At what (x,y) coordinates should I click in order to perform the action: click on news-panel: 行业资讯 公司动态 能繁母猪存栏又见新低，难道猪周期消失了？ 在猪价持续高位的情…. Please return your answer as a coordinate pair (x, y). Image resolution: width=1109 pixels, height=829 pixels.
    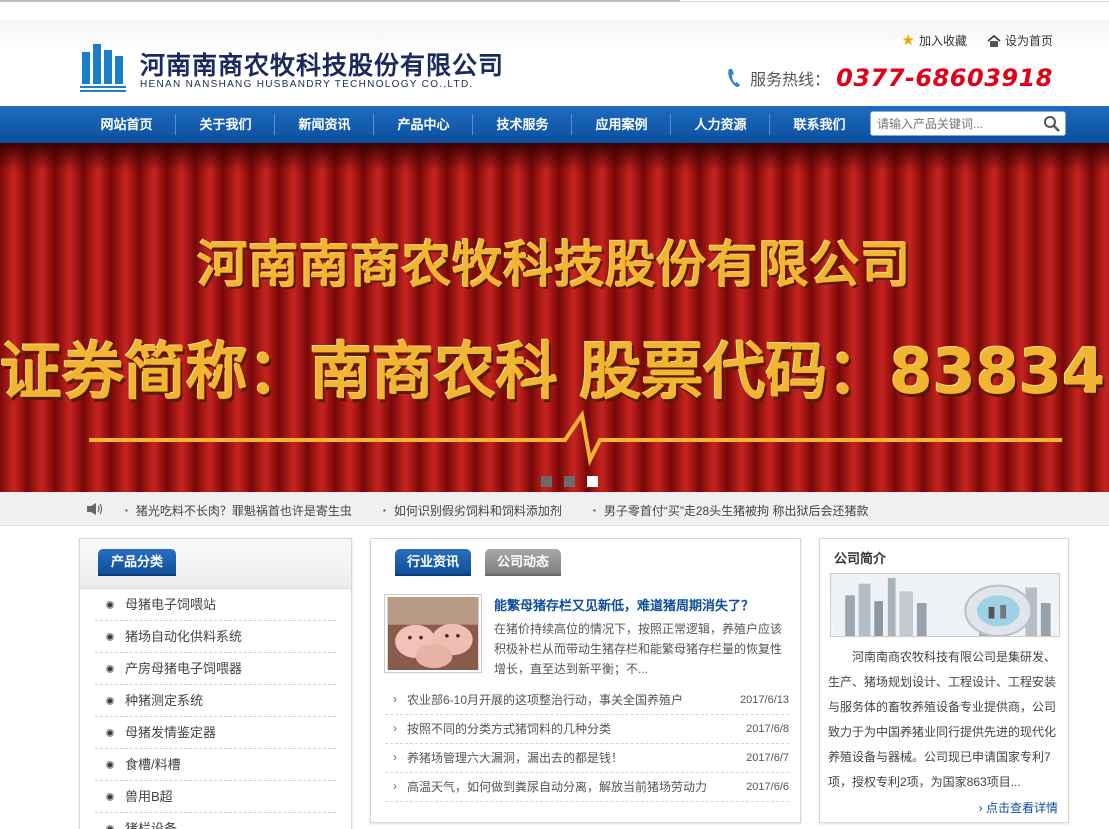
    Looking at the image, I should click on (585, 680).